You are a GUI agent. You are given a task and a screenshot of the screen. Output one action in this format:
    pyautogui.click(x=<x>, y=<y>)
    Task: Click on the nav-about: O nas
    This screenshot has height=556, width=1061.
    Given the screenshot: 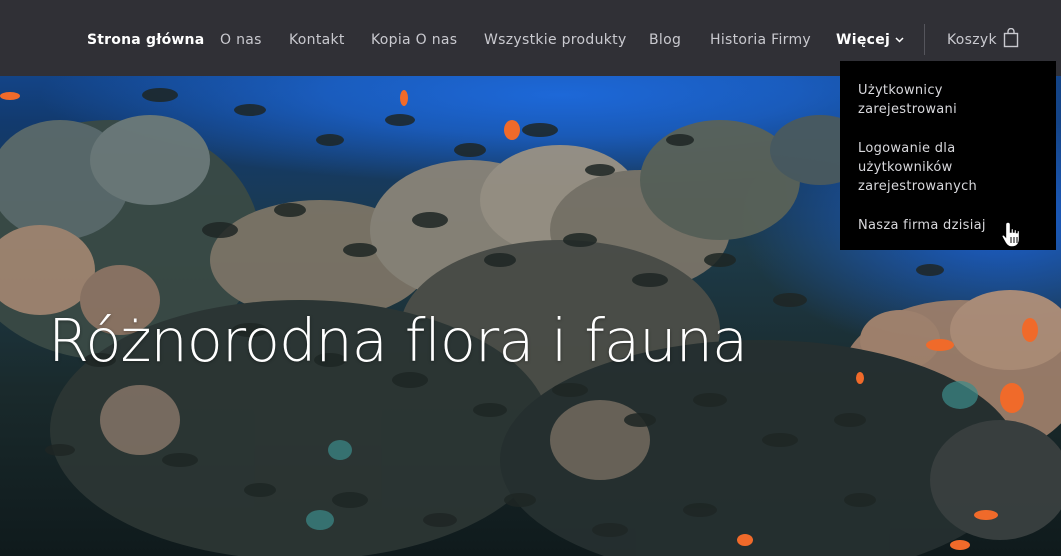 What is the action you would take?
    pyautogui.click(x=241, y=40)
    